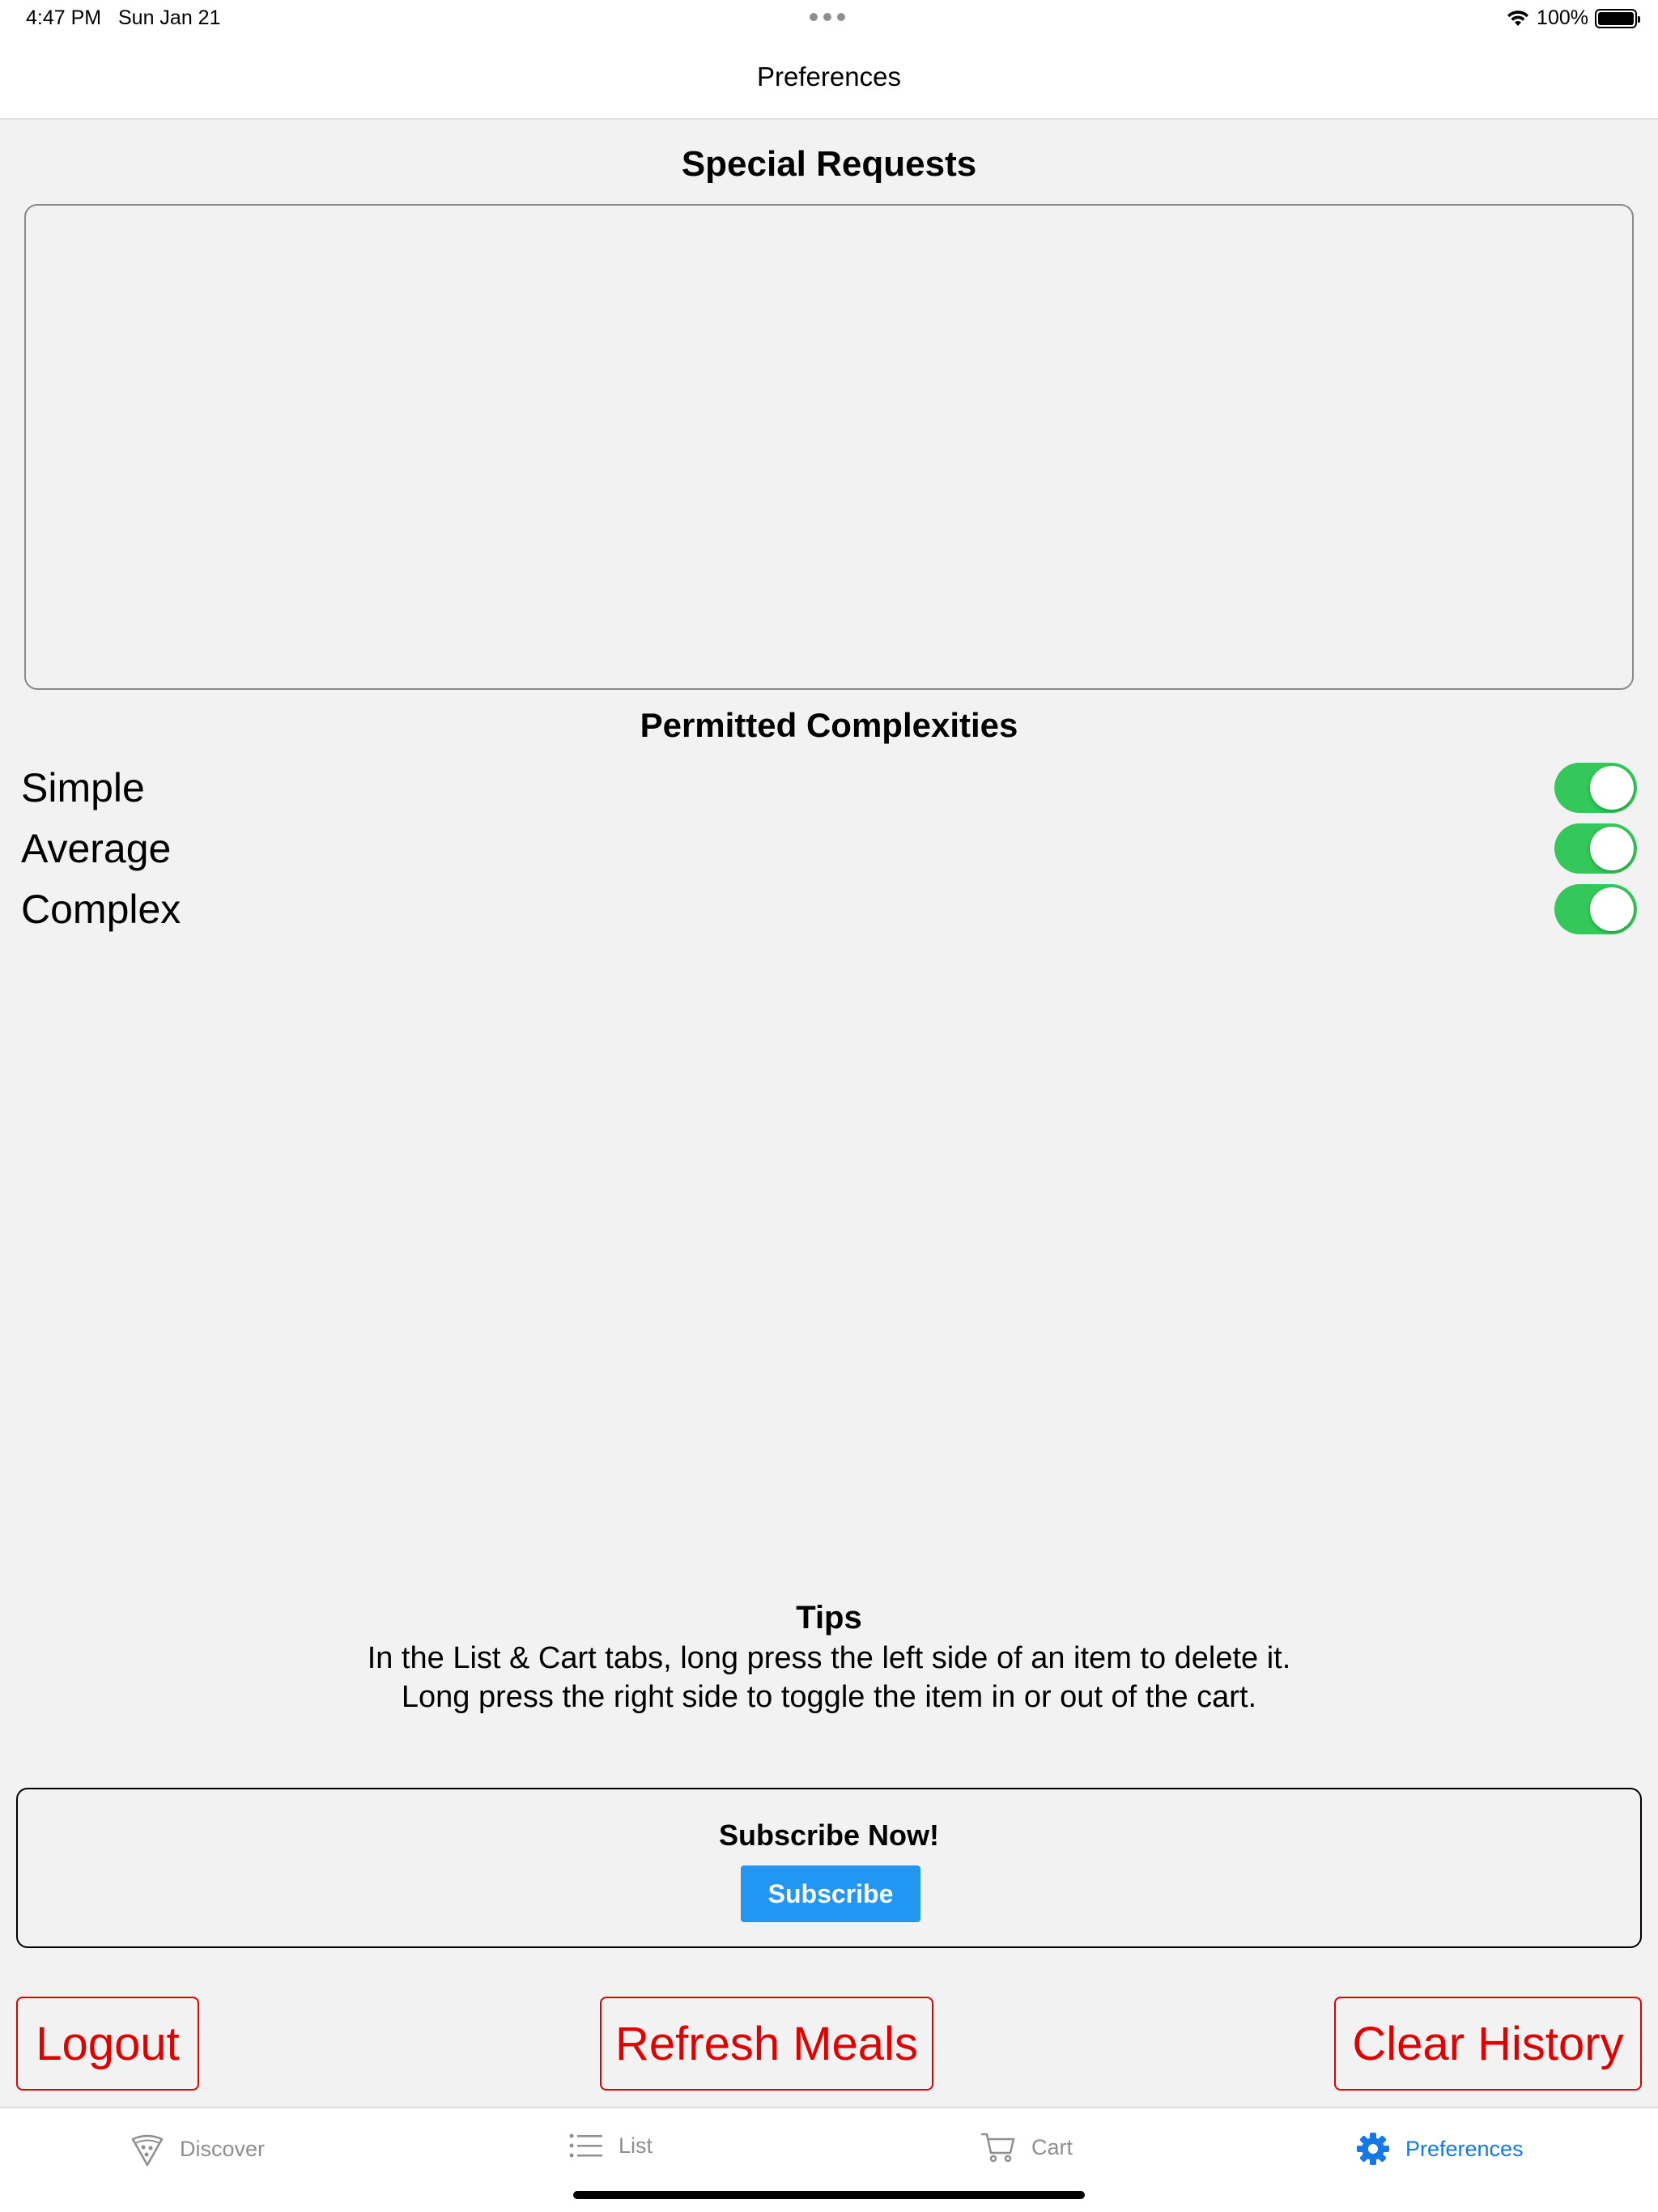  Describe the element at coordinates (585, 2146) in the screenshot. I see `list-icon` at that location.